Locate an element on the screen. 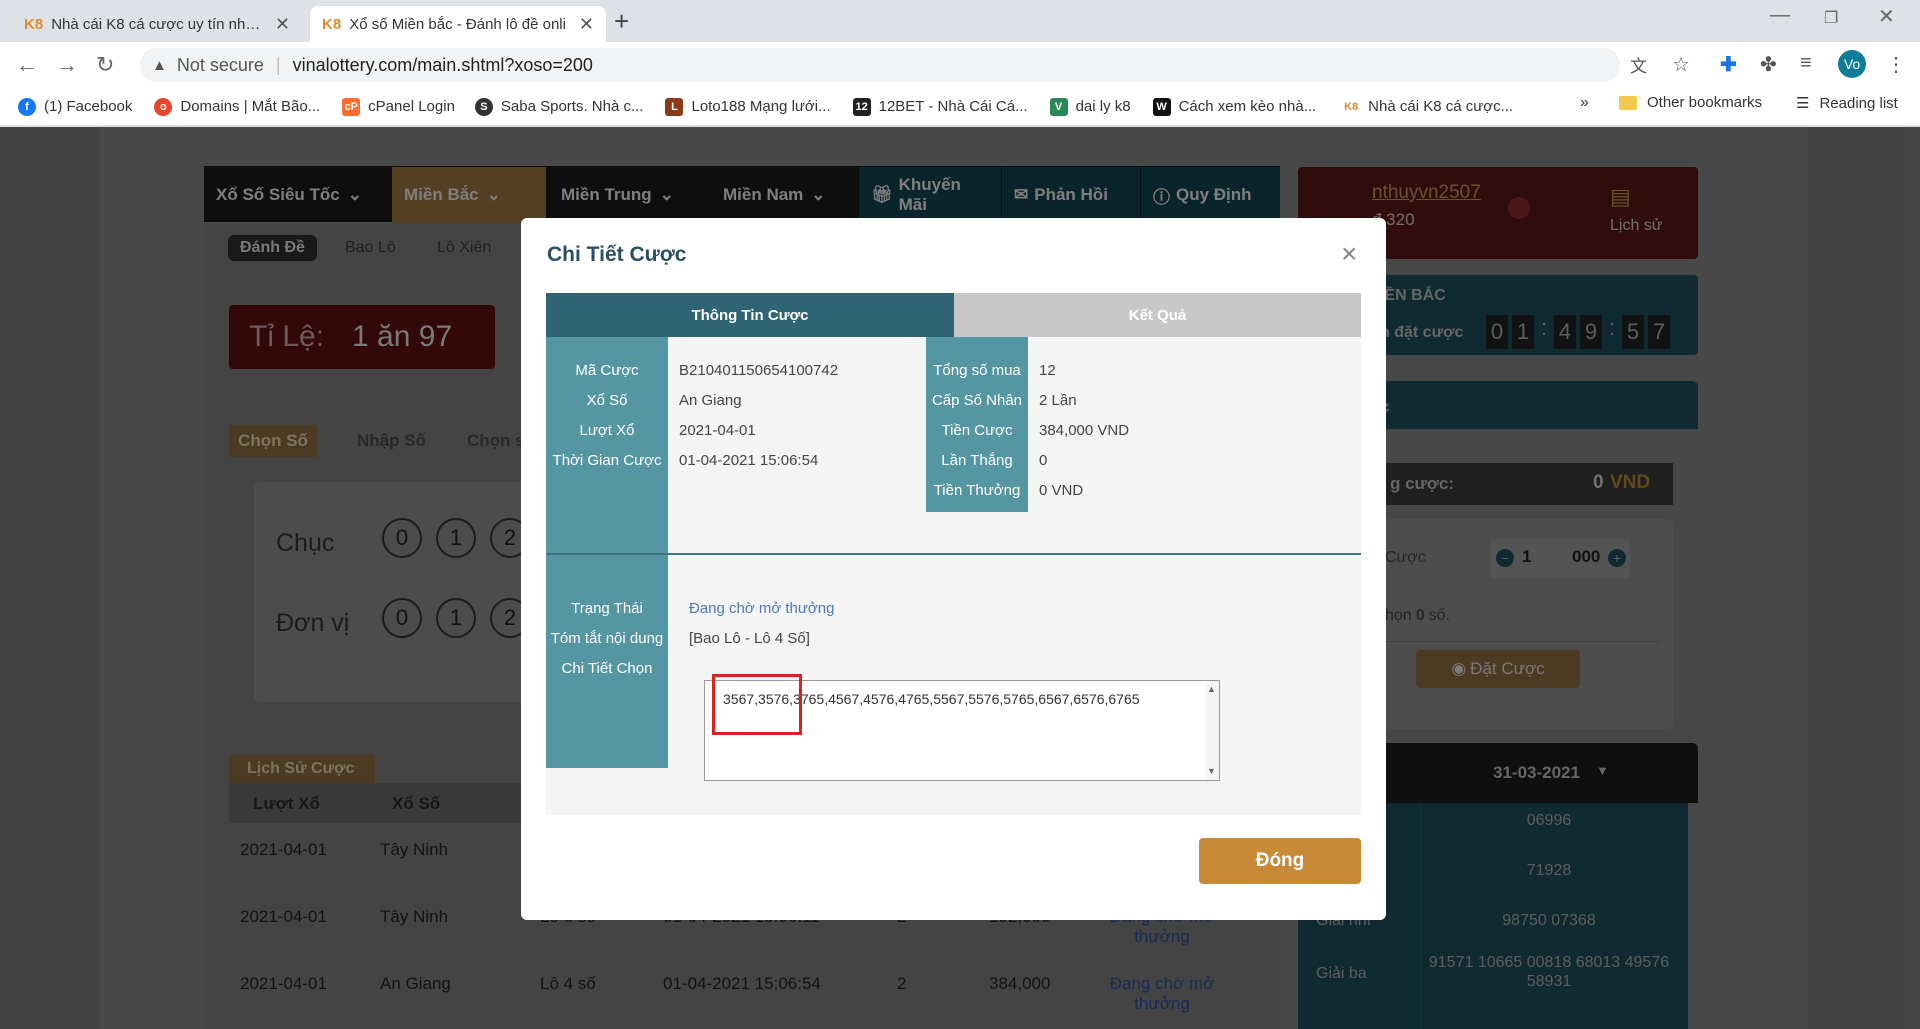  extensions-puzzle-icon: ✤ is located at coordinates (1768, 64).